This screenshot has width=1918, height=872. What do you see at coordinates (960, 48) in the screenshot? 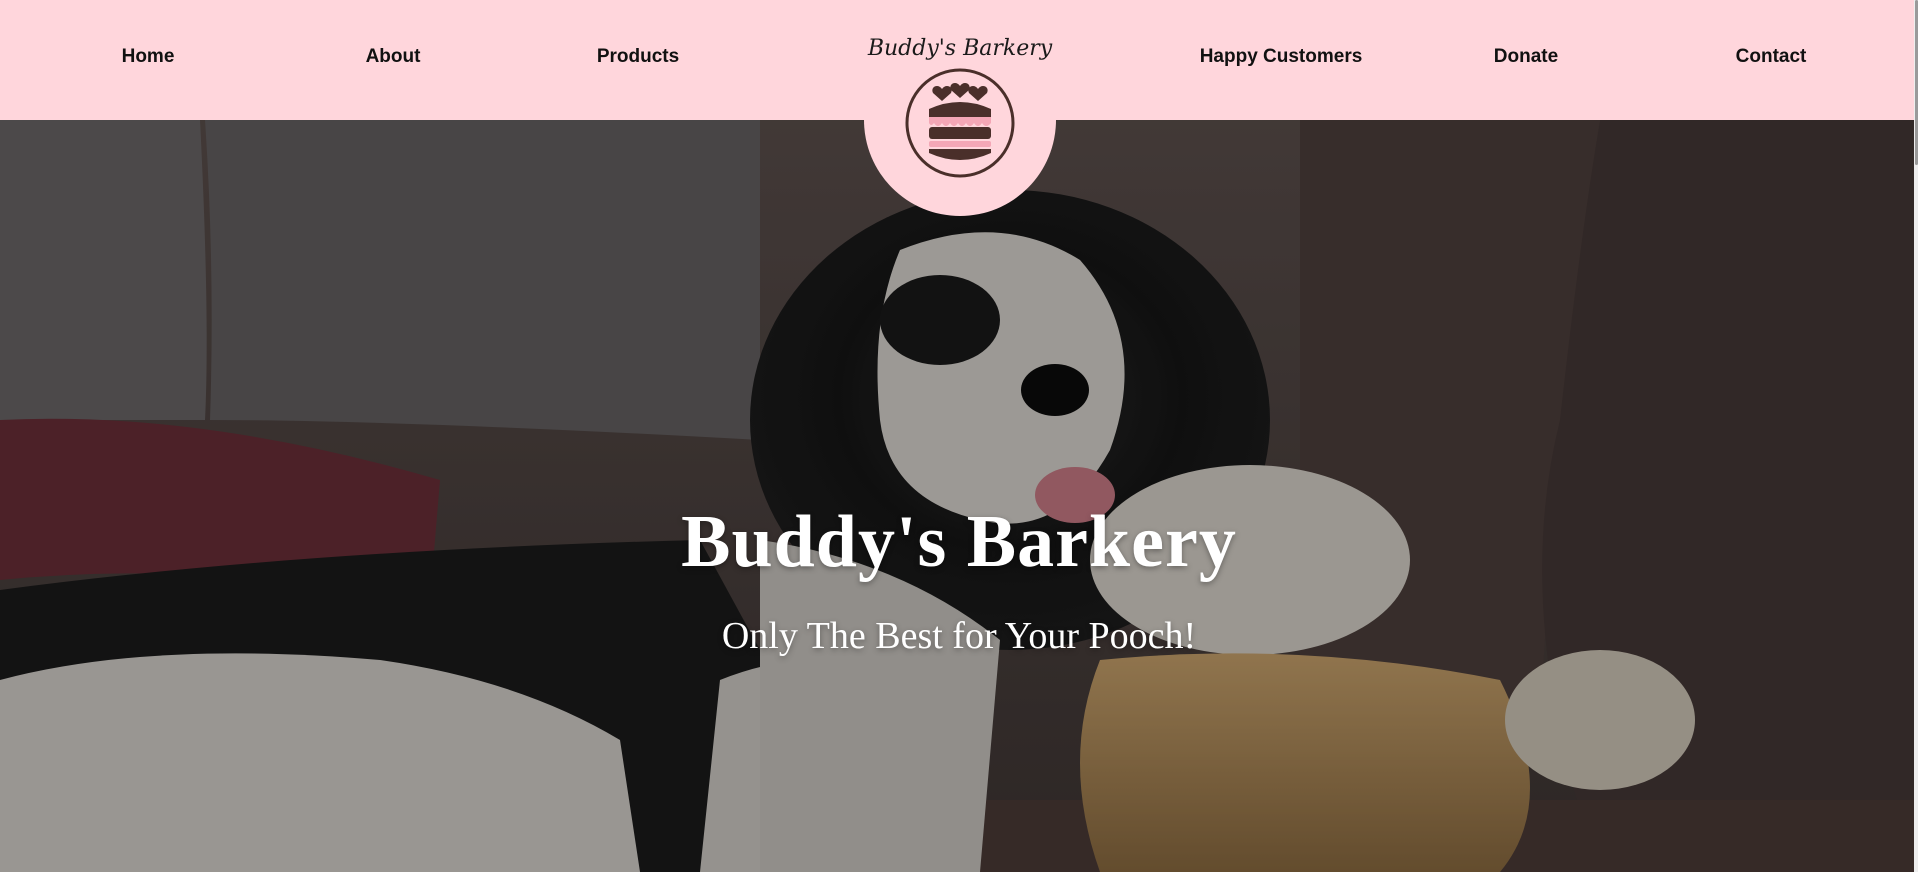
I see `logo-text: Buddy's Barkery` at bounding box center [960, 48].